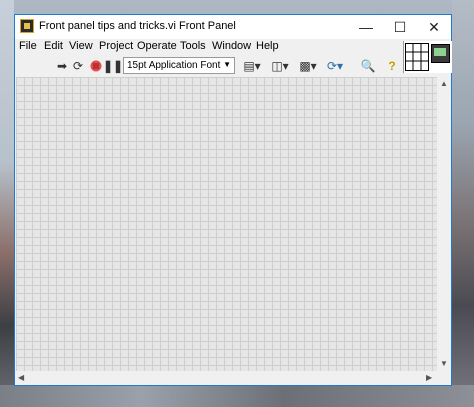  What do you see at coordinates (21, 377) in the screenshot?
I see `scroll-left-icon: ◀` at bounding box center [21, 377].